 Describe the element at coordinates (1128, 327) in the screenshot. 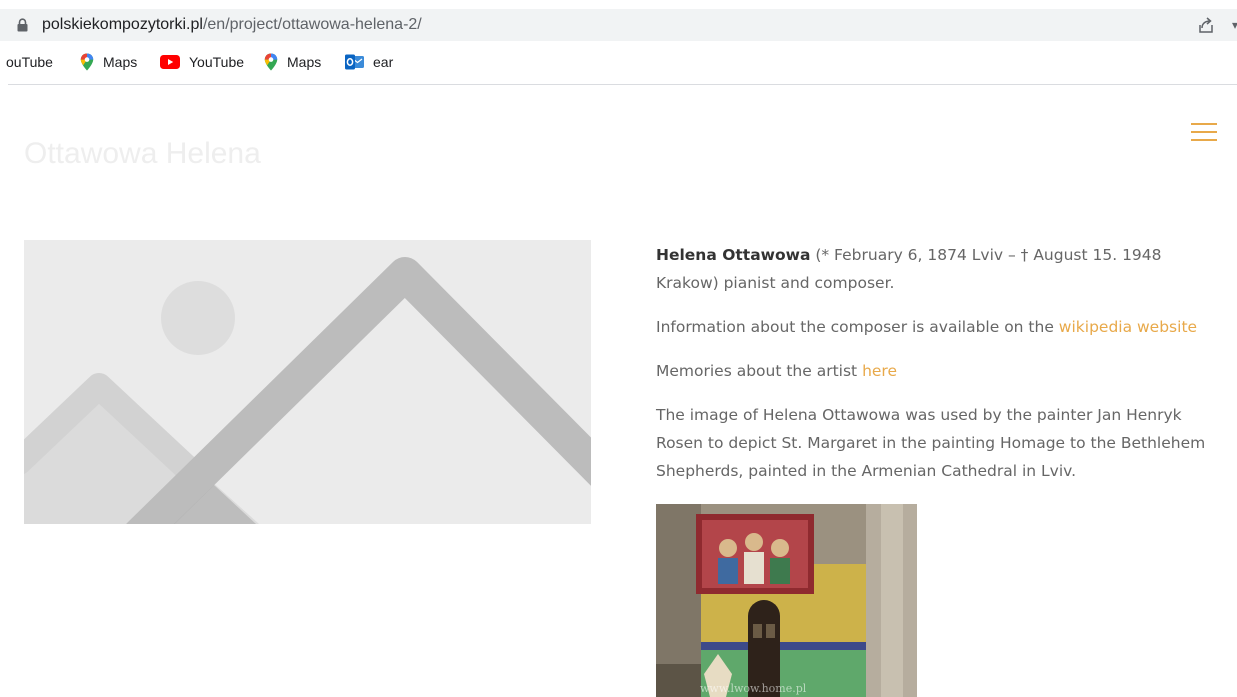

I see `wikipedia-link: wikipedia website` at that location.